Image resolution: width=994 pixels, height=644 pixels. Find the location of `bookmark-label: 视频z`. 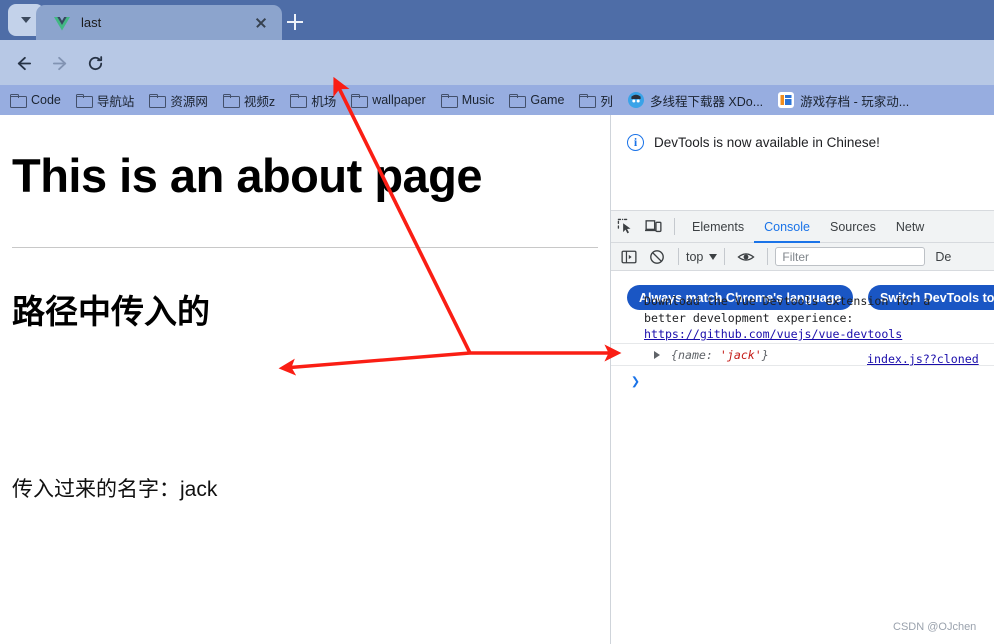

bookmark-label: 视频z is located at coordinates (259, 101).